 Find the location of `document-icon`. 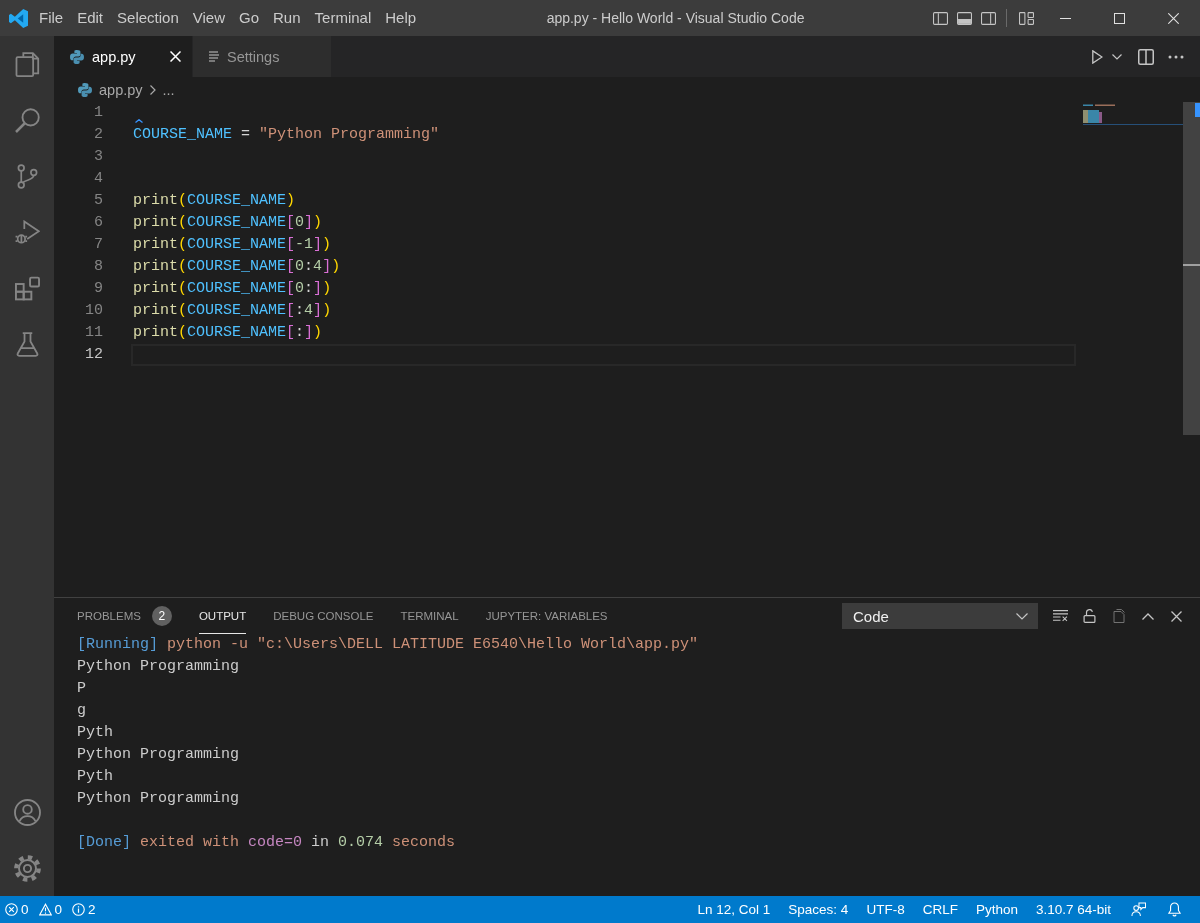

document-icon is located at coordinates (1118, 616).